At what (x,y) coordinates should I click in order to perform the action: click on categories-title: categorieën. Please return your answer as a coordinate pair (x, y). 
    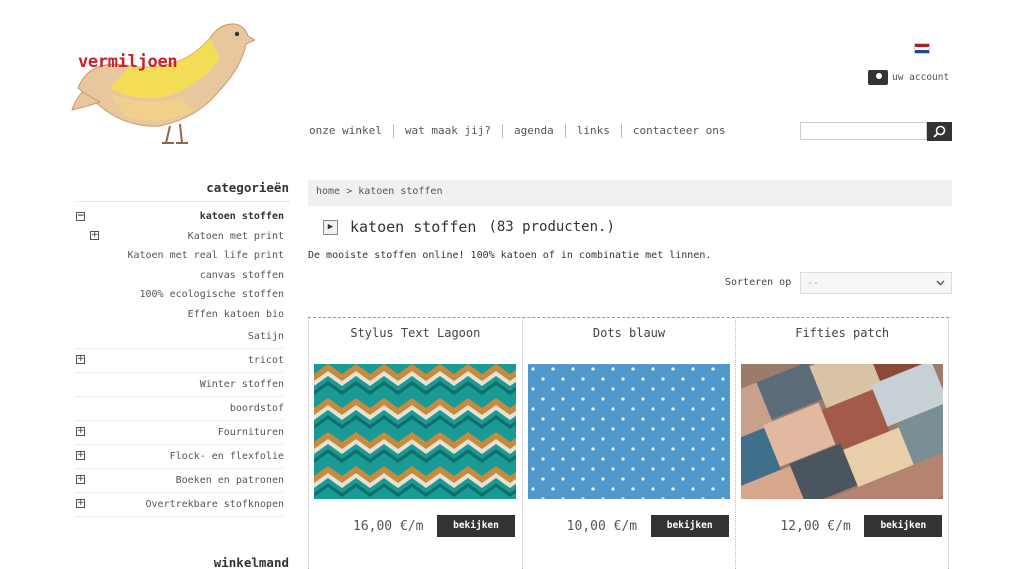
    Looking at the image, I should click on (247, 187).